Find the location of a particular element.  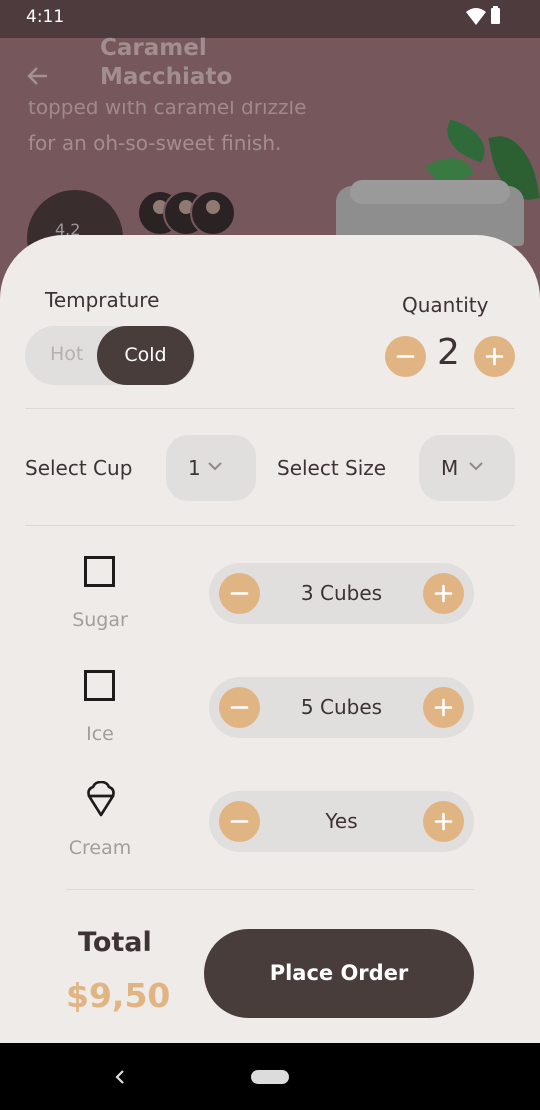

ice-stepper: 5 Cubes is located at coordinates (341, 707).